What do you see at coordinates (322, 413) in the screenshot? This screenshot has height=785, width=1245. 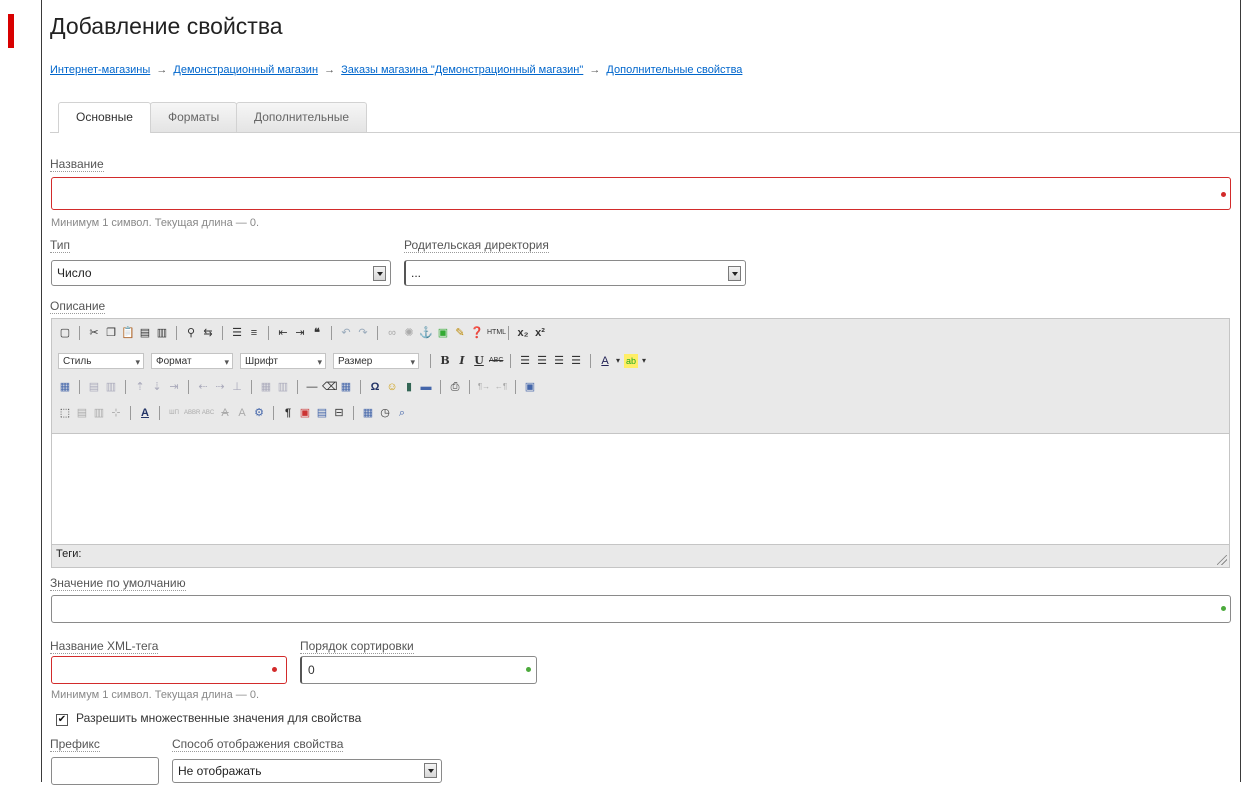 I see `template-icon: ▤` at bounding box center [322, 413].